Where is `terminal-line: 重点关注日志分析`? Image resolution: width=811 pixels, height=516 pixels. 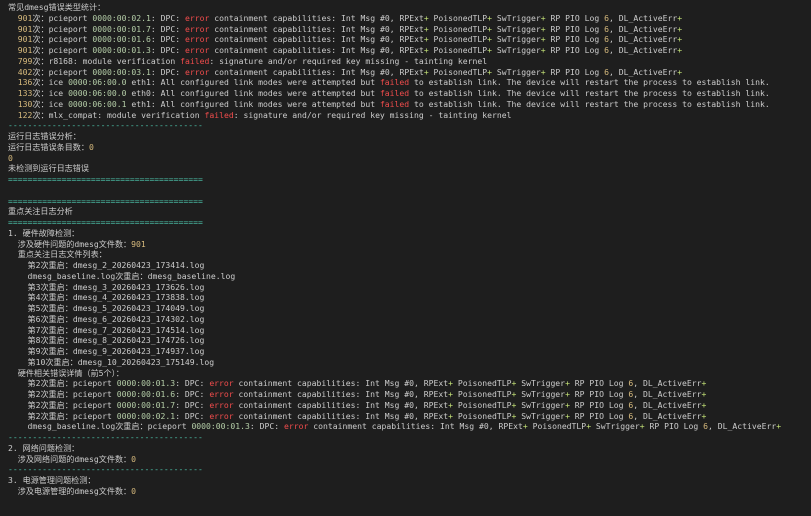 terminal-line: 重点关注日志分析 is located at coordinates (409, 211).